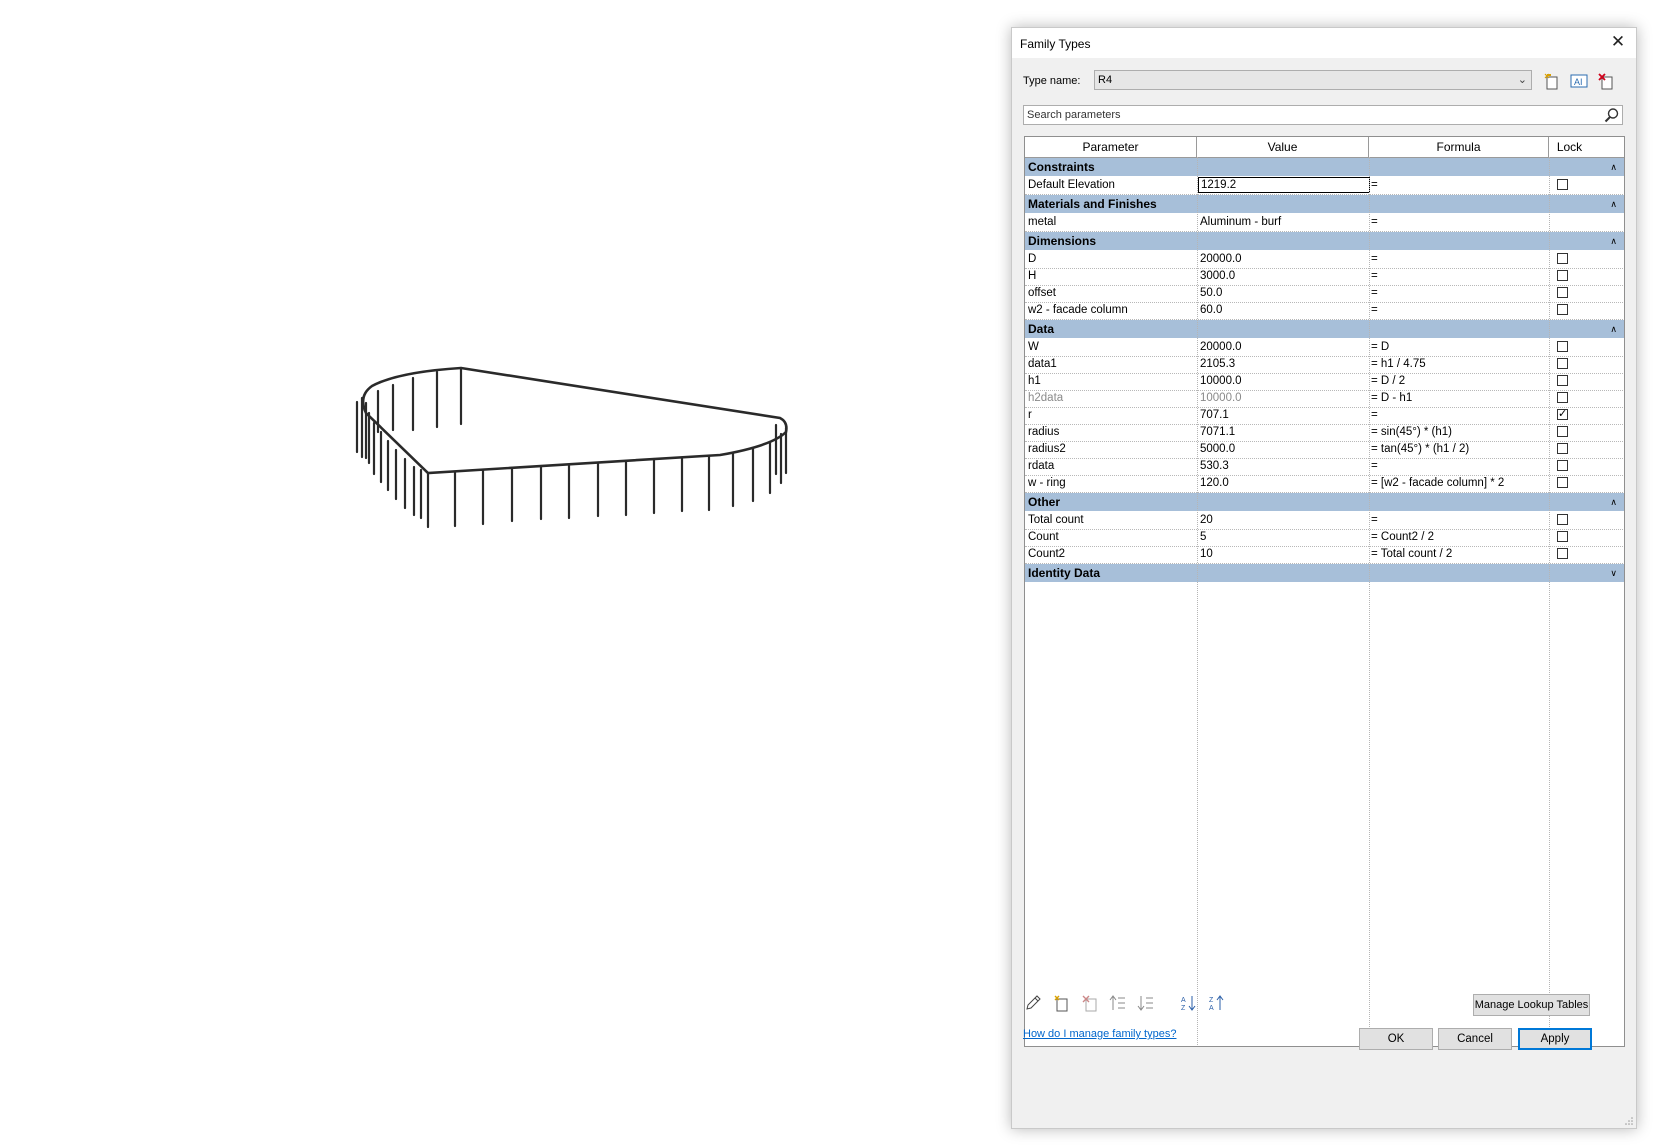 This screenshot has height=1146, width=1661. Describe the element at coordinates (1285, 483) in the screenshot. I see `parameter-value: 120.0` at that location.